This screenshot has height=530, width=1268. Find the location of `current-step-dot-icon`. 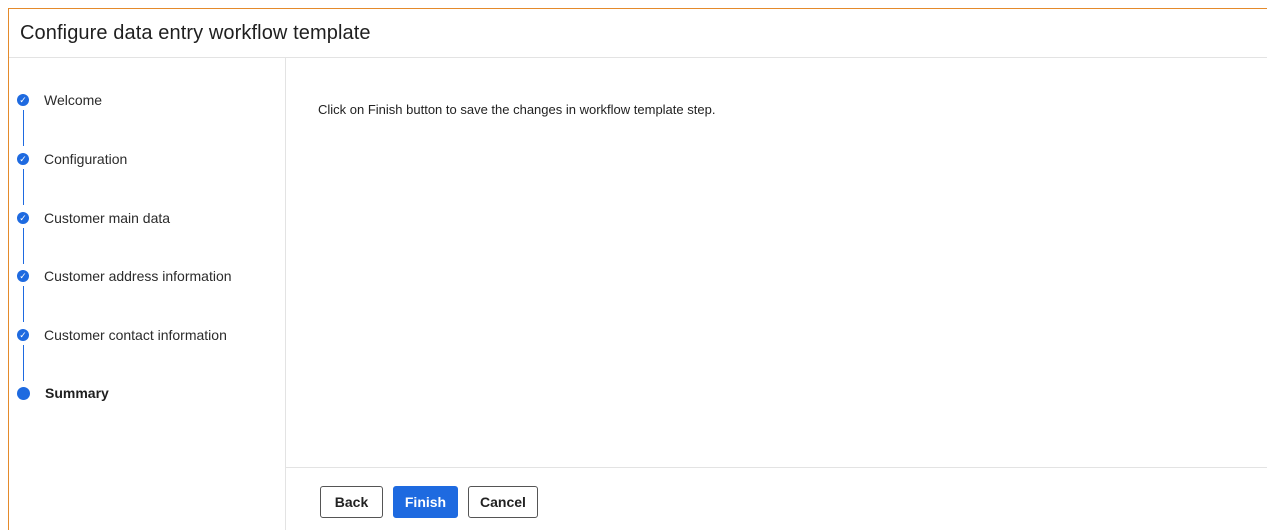

current-step-dot-icon is located at coordinates (23, 393).